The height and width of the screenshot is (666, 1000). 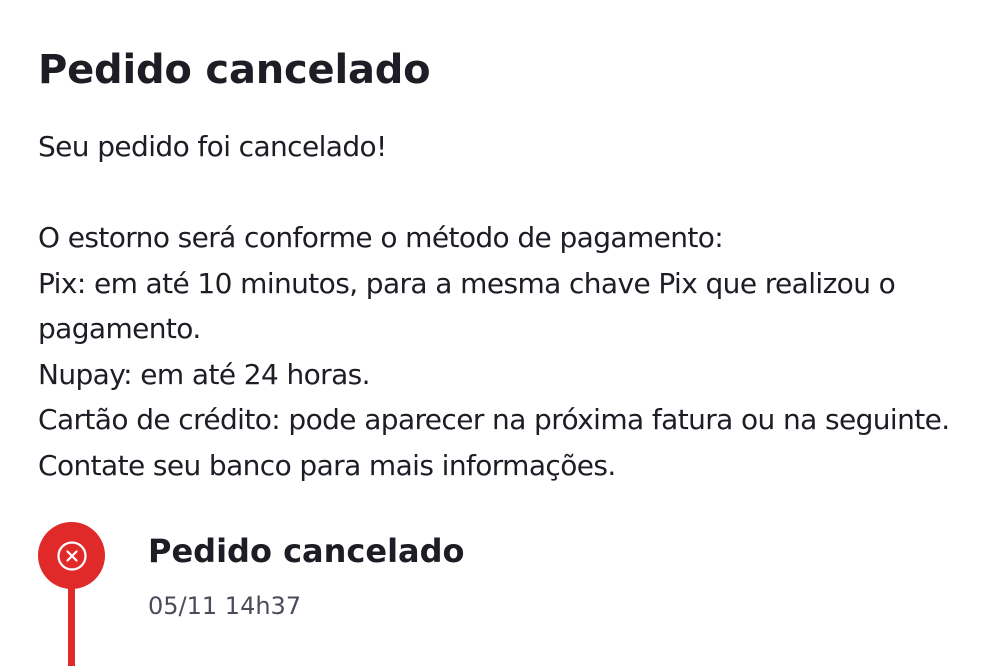 What do you see at coordinates (71, 622) in the screenshot?
I see `timeline-connector-line` at bounding box center [71, 622].